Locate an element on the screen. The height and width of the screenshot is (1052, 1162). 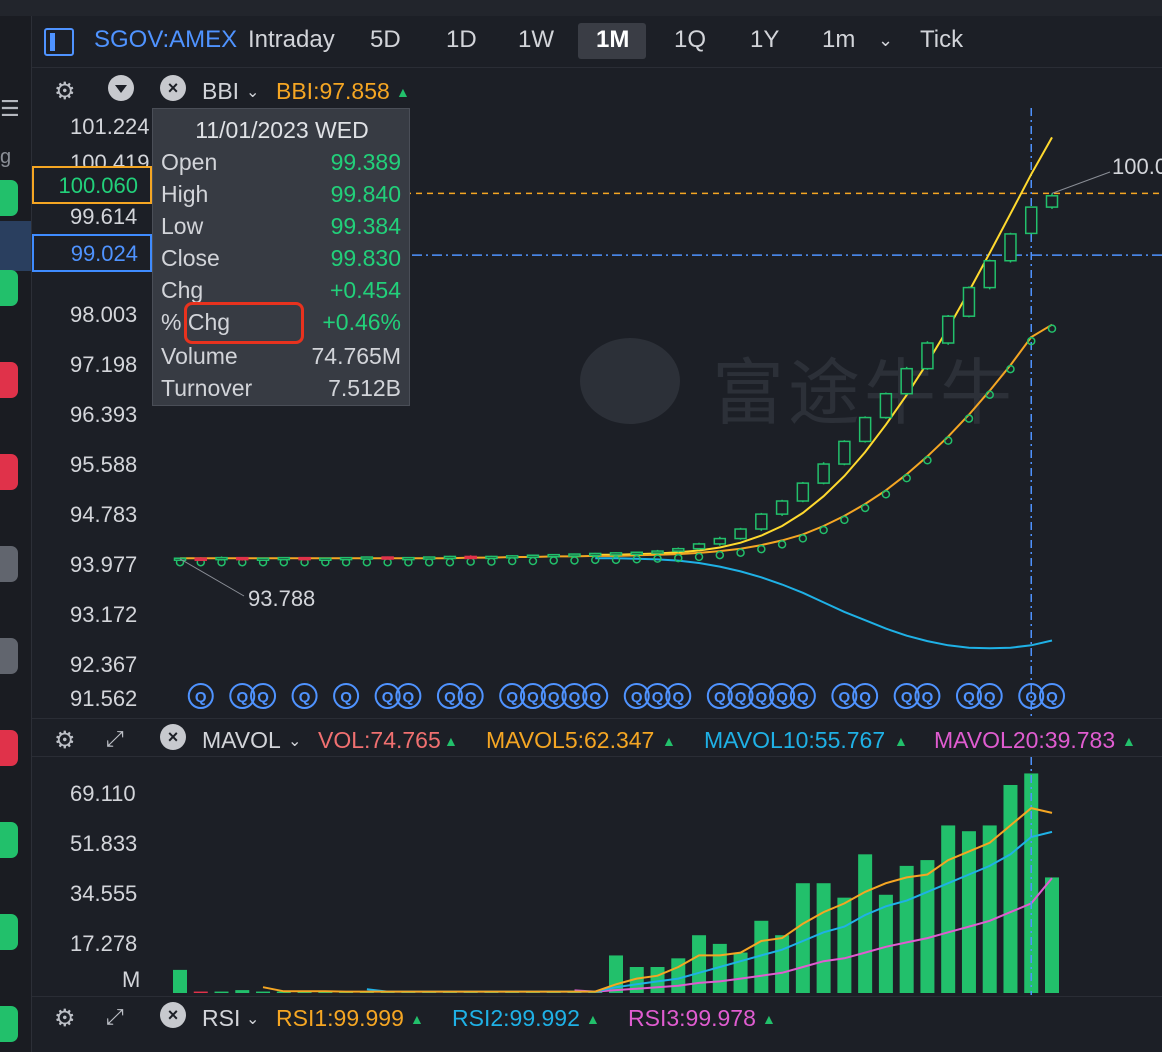
window-top-strip is located at coordinates (581, 8).